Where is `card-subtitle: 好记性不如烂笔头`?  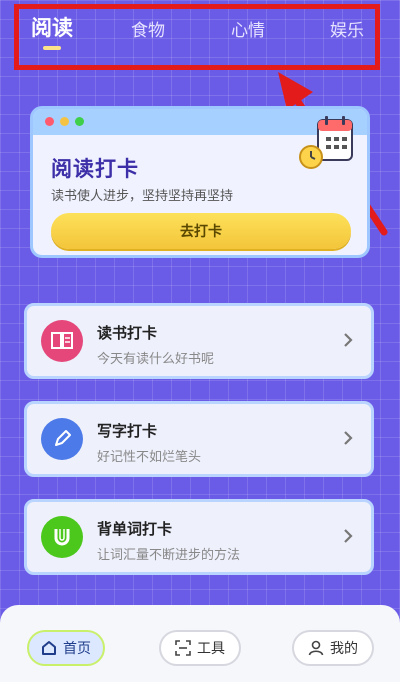
card-subtitle: 好记性不如烂笔头 is located at coordinates (149, 457).